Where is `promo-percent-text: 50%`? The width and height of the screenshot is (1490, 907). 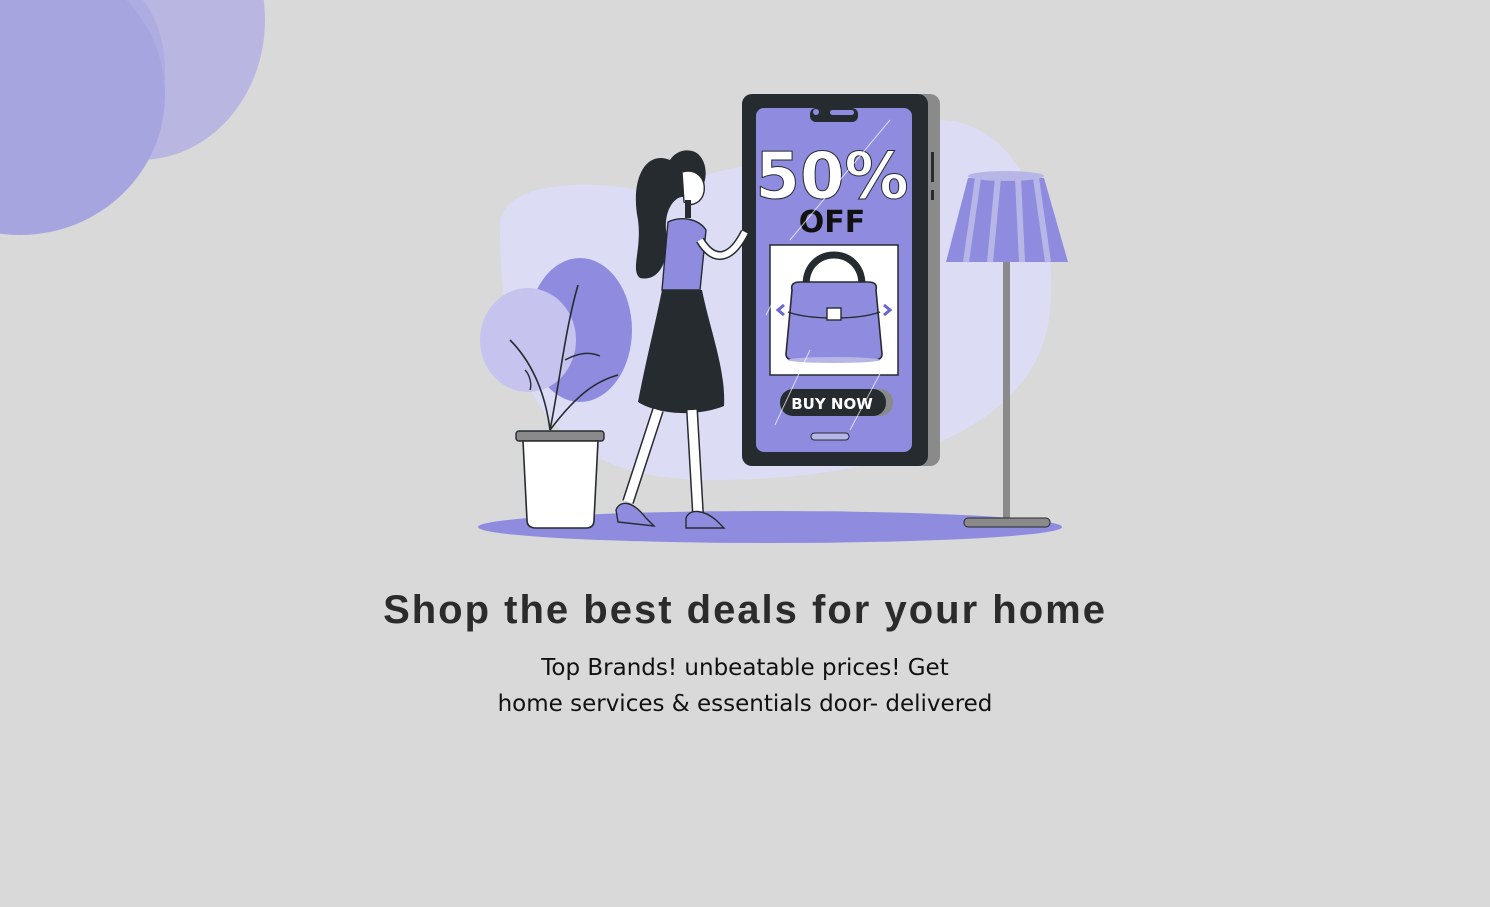
promo-percent-text: 50% is located at coordinates (831, 177).